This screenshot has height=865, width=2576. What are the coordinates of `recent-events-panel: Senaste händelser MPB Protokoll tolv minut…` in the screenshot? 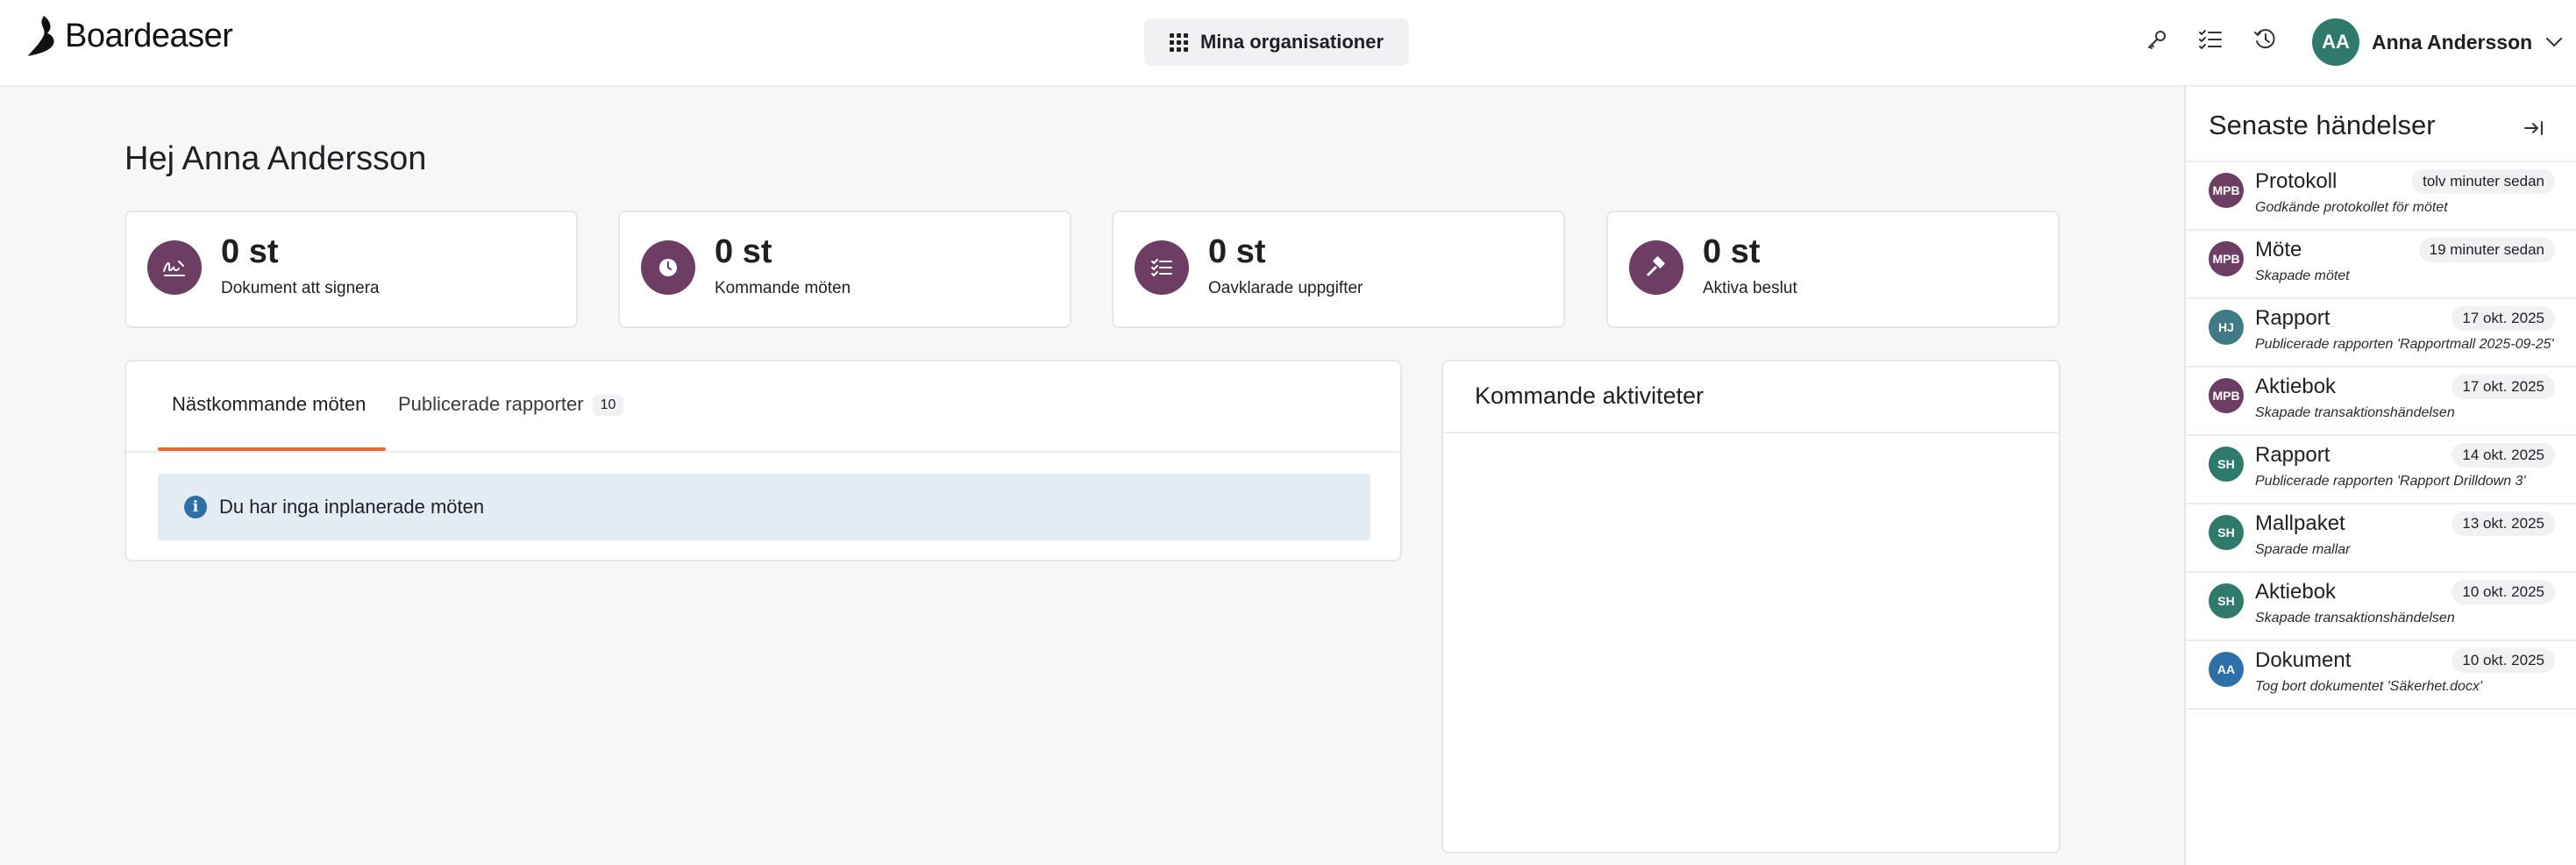 It's located at (2380, 476).